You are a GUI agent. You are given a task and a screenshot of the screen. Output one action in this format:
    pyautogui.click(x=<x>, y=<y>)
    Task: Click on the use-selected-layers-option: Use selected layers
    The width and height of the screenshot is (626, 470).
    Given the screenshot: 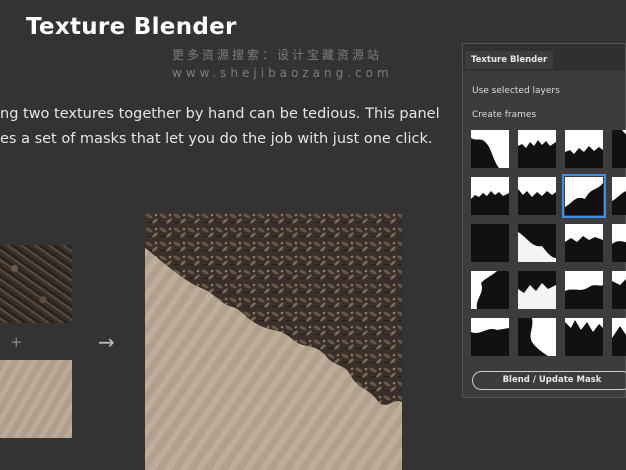 What is the action you would take?
    pyautogui.click(x=516, y=91)
    